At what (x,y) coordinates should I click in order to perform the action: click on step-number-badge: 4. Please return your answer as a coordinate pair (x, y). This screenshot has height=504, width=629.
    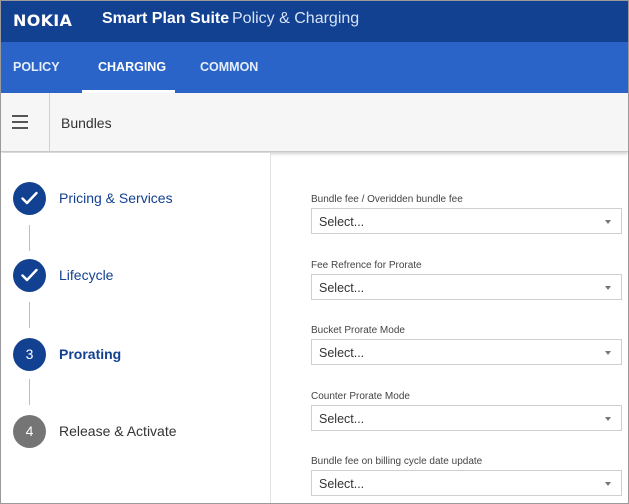
    Looking at the image, I should click on (29, 431).